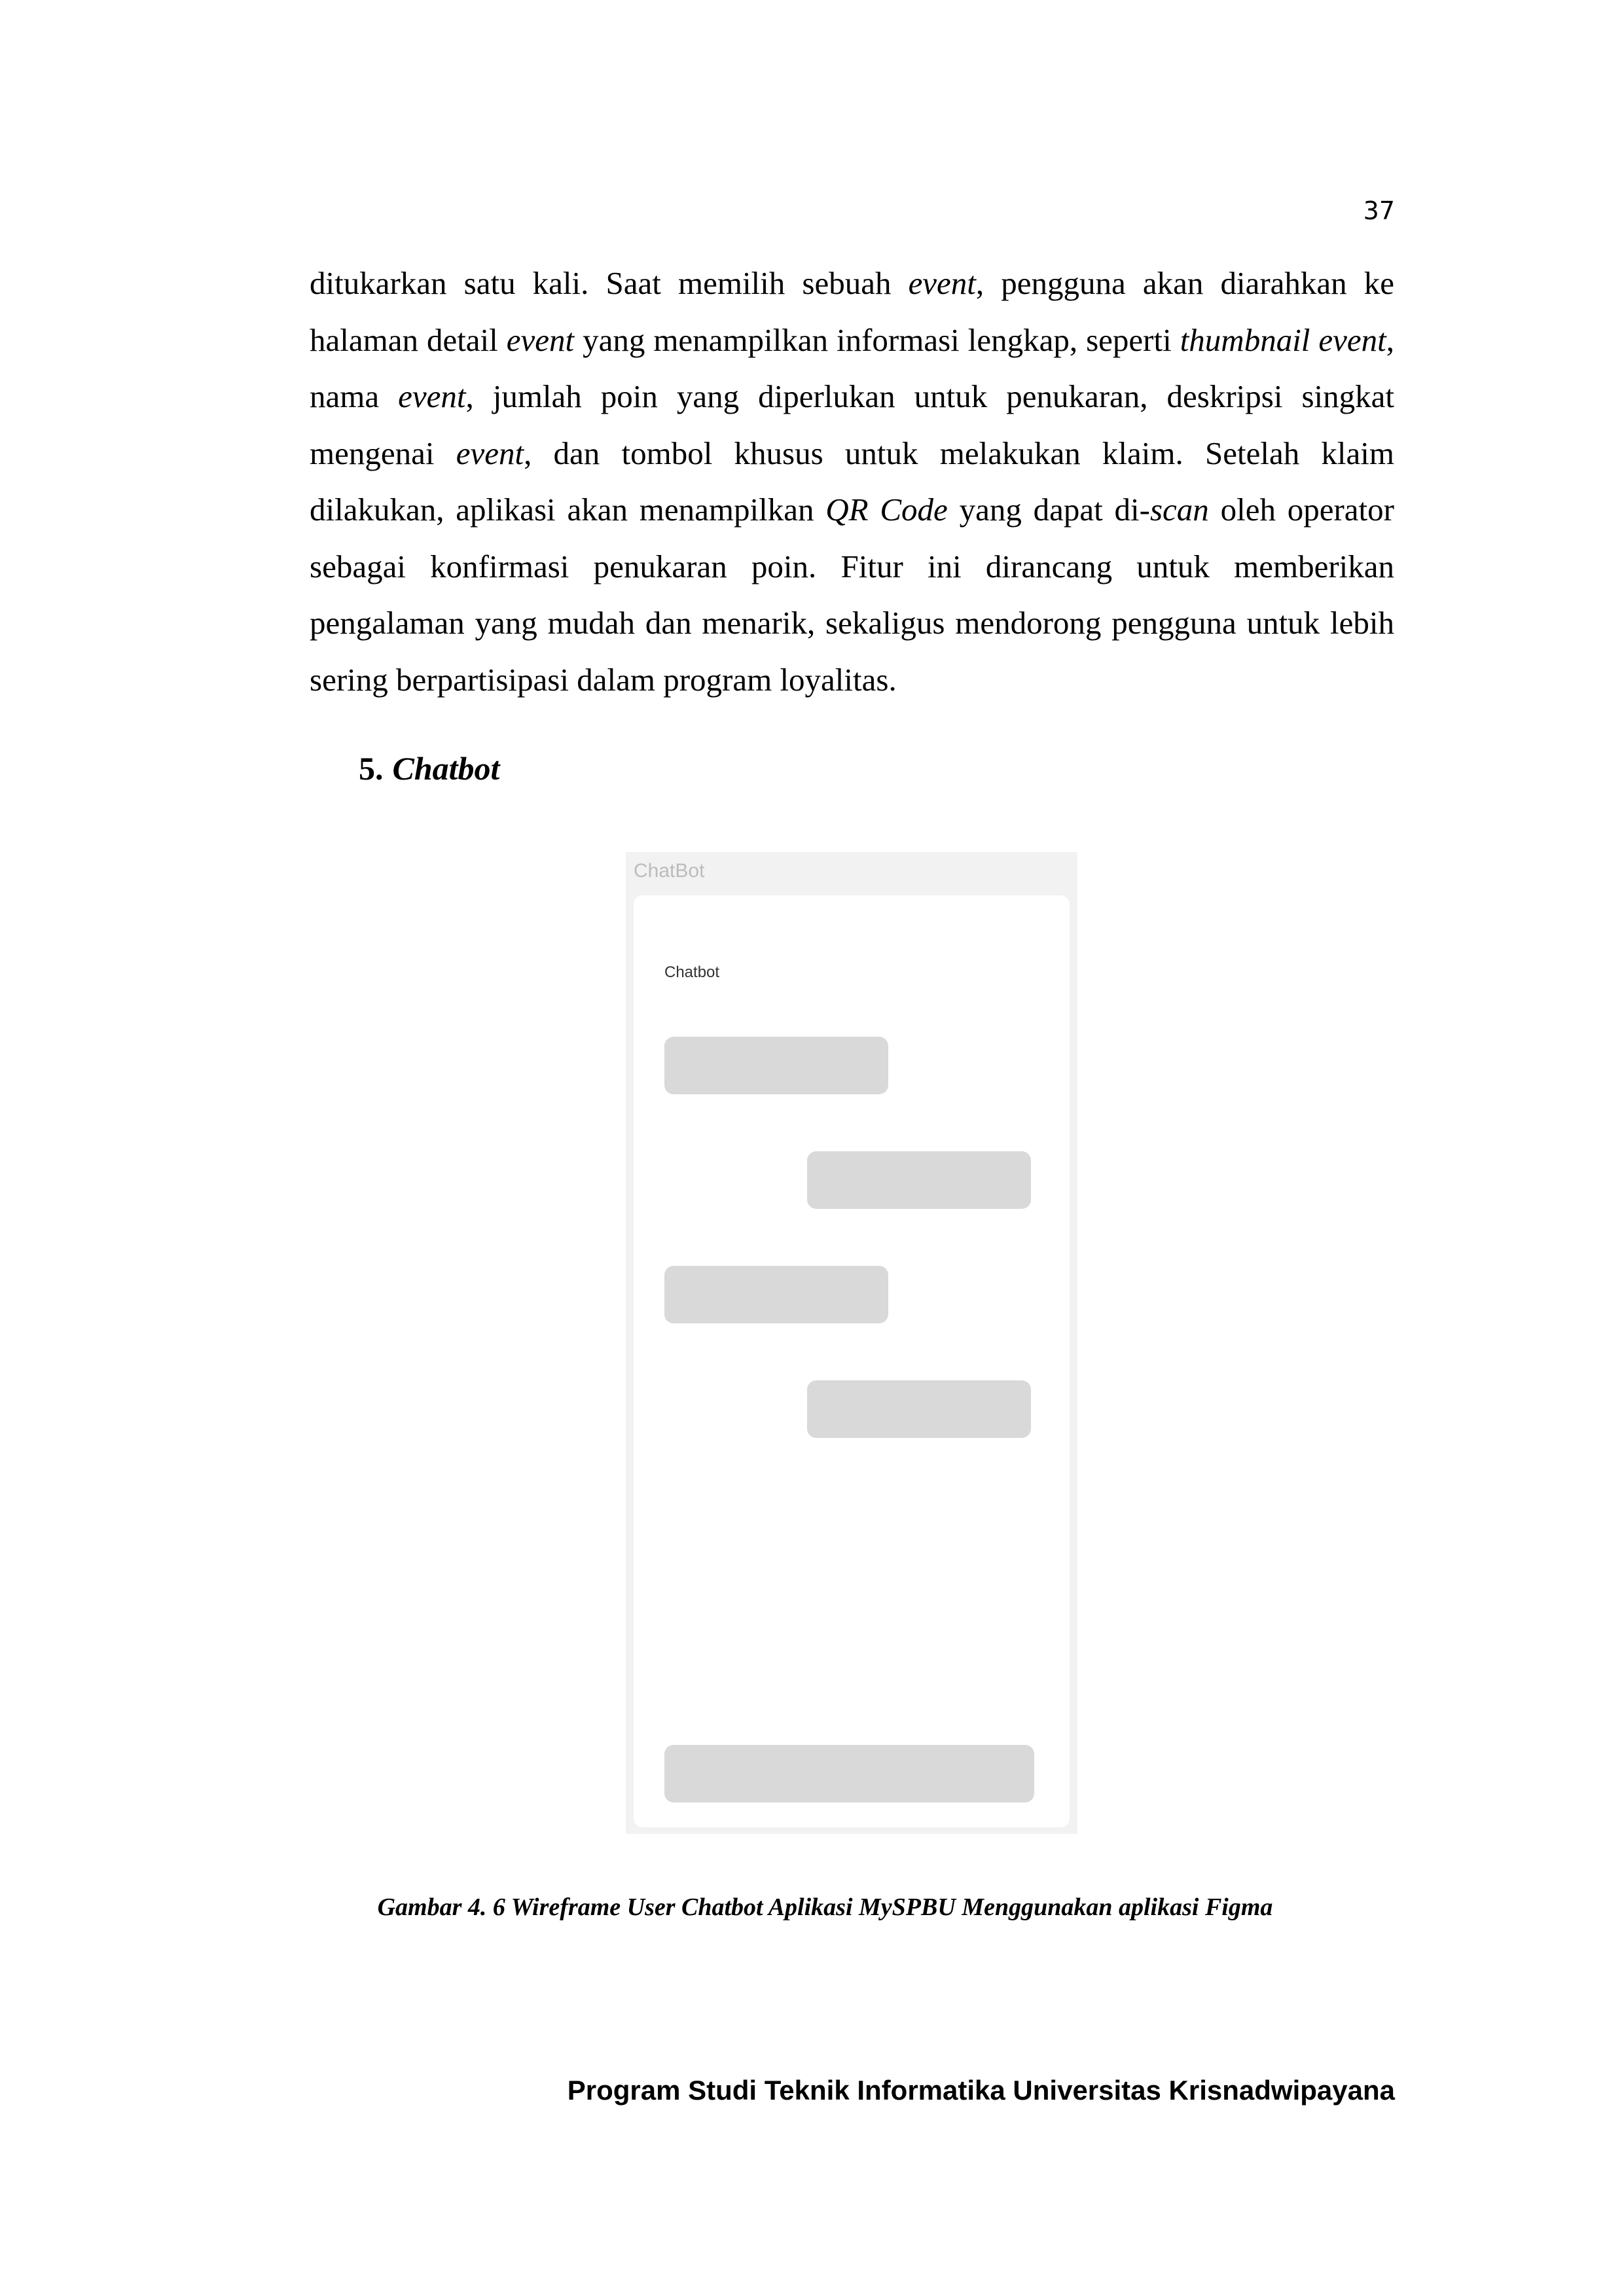 This screenshot has height=2296, width=1624. Describe the element at coordinates (692, 972) in the screenshot. I see `screen-title: Chatbot` at that location.